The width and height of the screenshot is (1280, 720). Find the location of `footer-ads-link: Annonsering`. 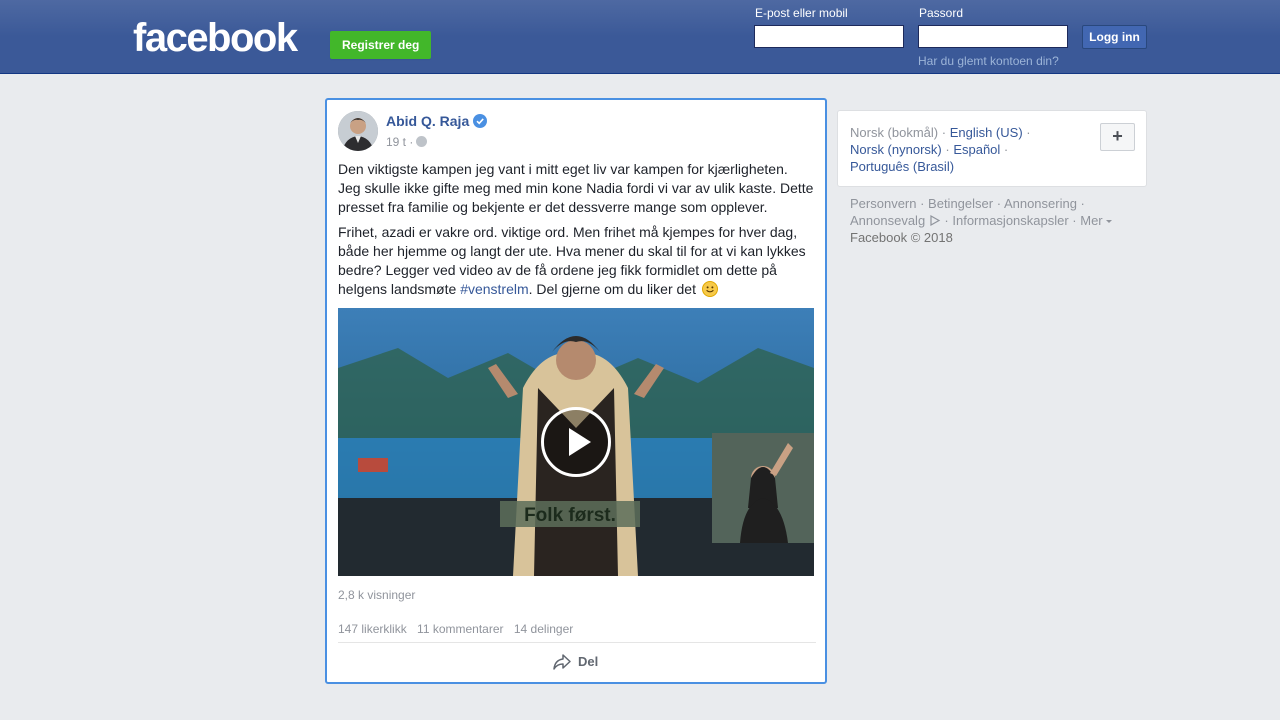

footer-ads-link: Annonsering is located at coordinates (1040, 203).